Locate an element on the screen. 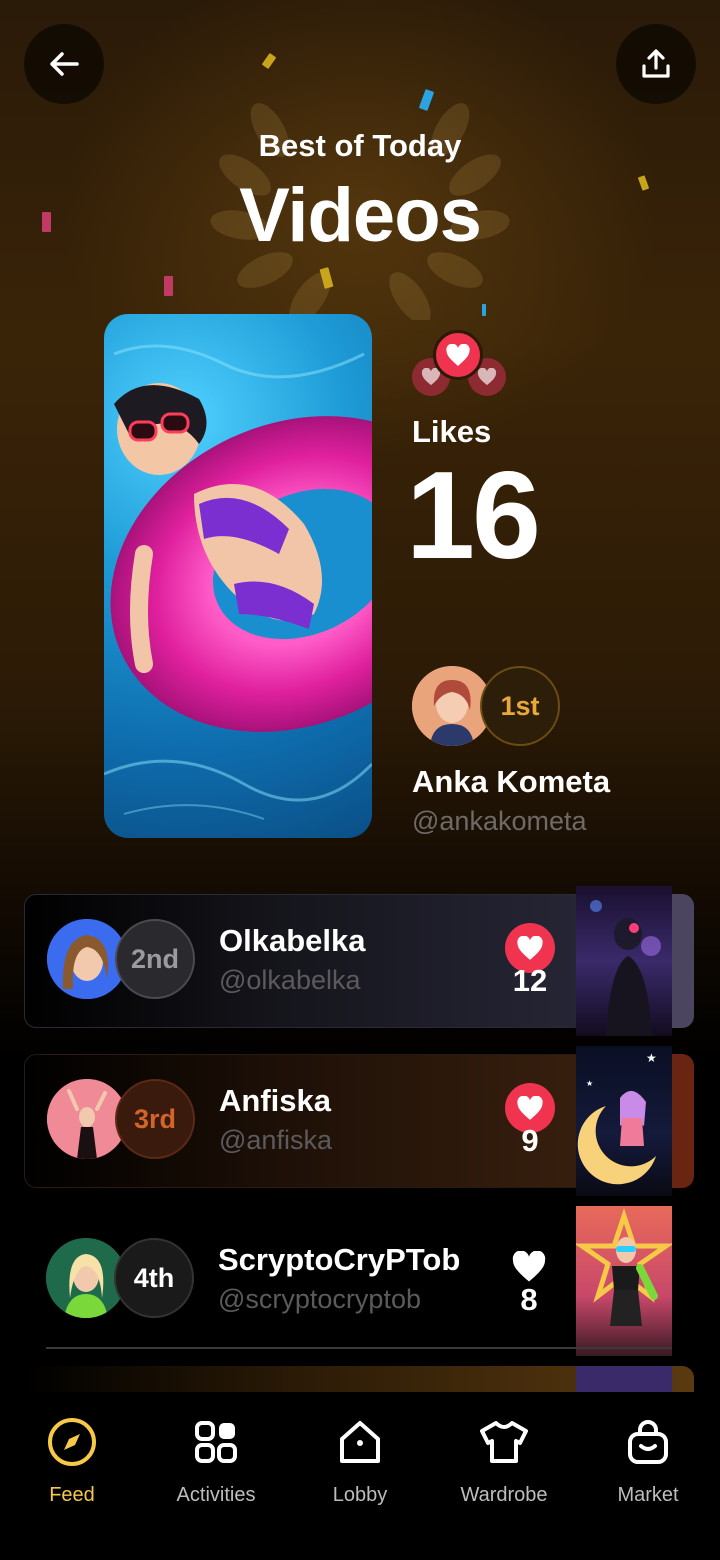 The width and height of the screenshot is (720, 1560). nav-item-lobby: Lobby is located at coordinates (360, 1461).